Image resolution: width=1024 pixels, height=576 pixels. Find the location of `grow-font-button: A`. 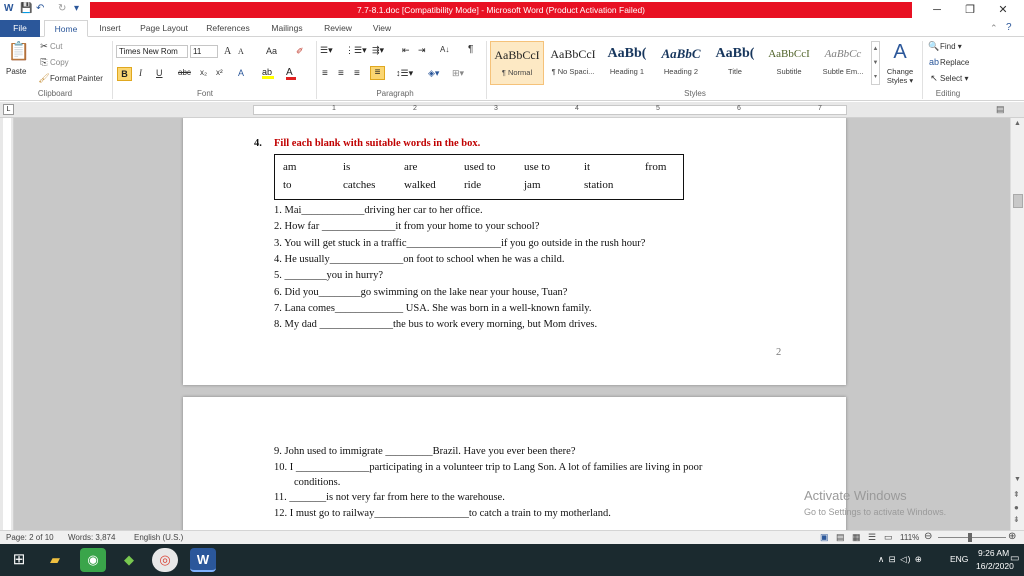

grow-font-button: A is located at coordinates (227, 51).